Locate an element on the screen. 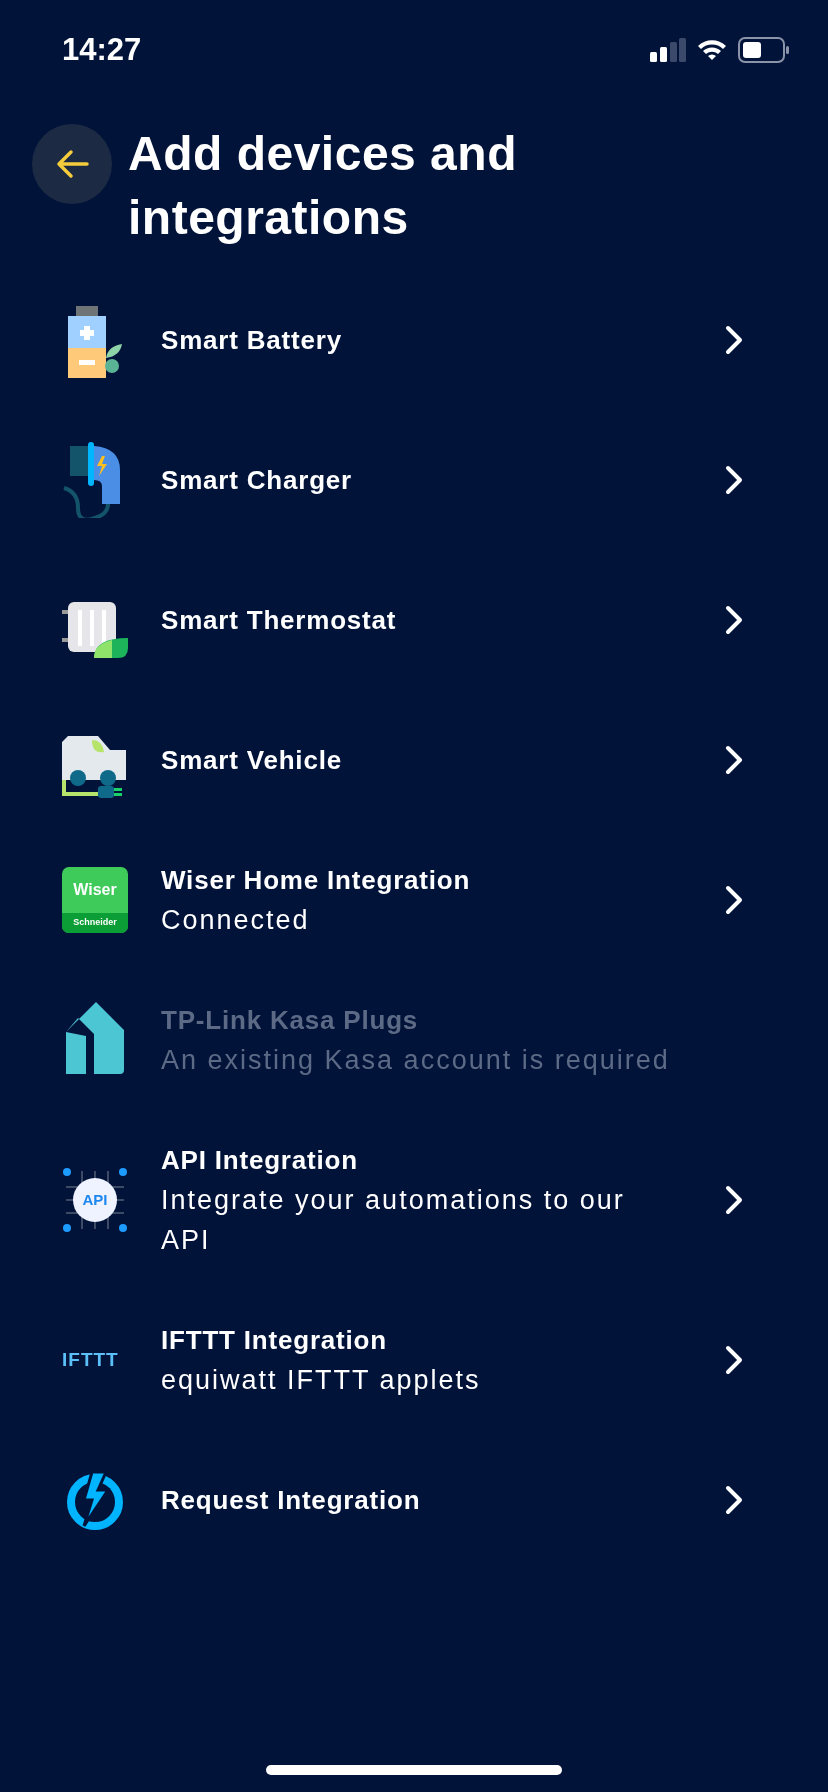 This screenshot has height=1792, width=828. item-title: Smart Vehicle is located at coordinates (252, 760).